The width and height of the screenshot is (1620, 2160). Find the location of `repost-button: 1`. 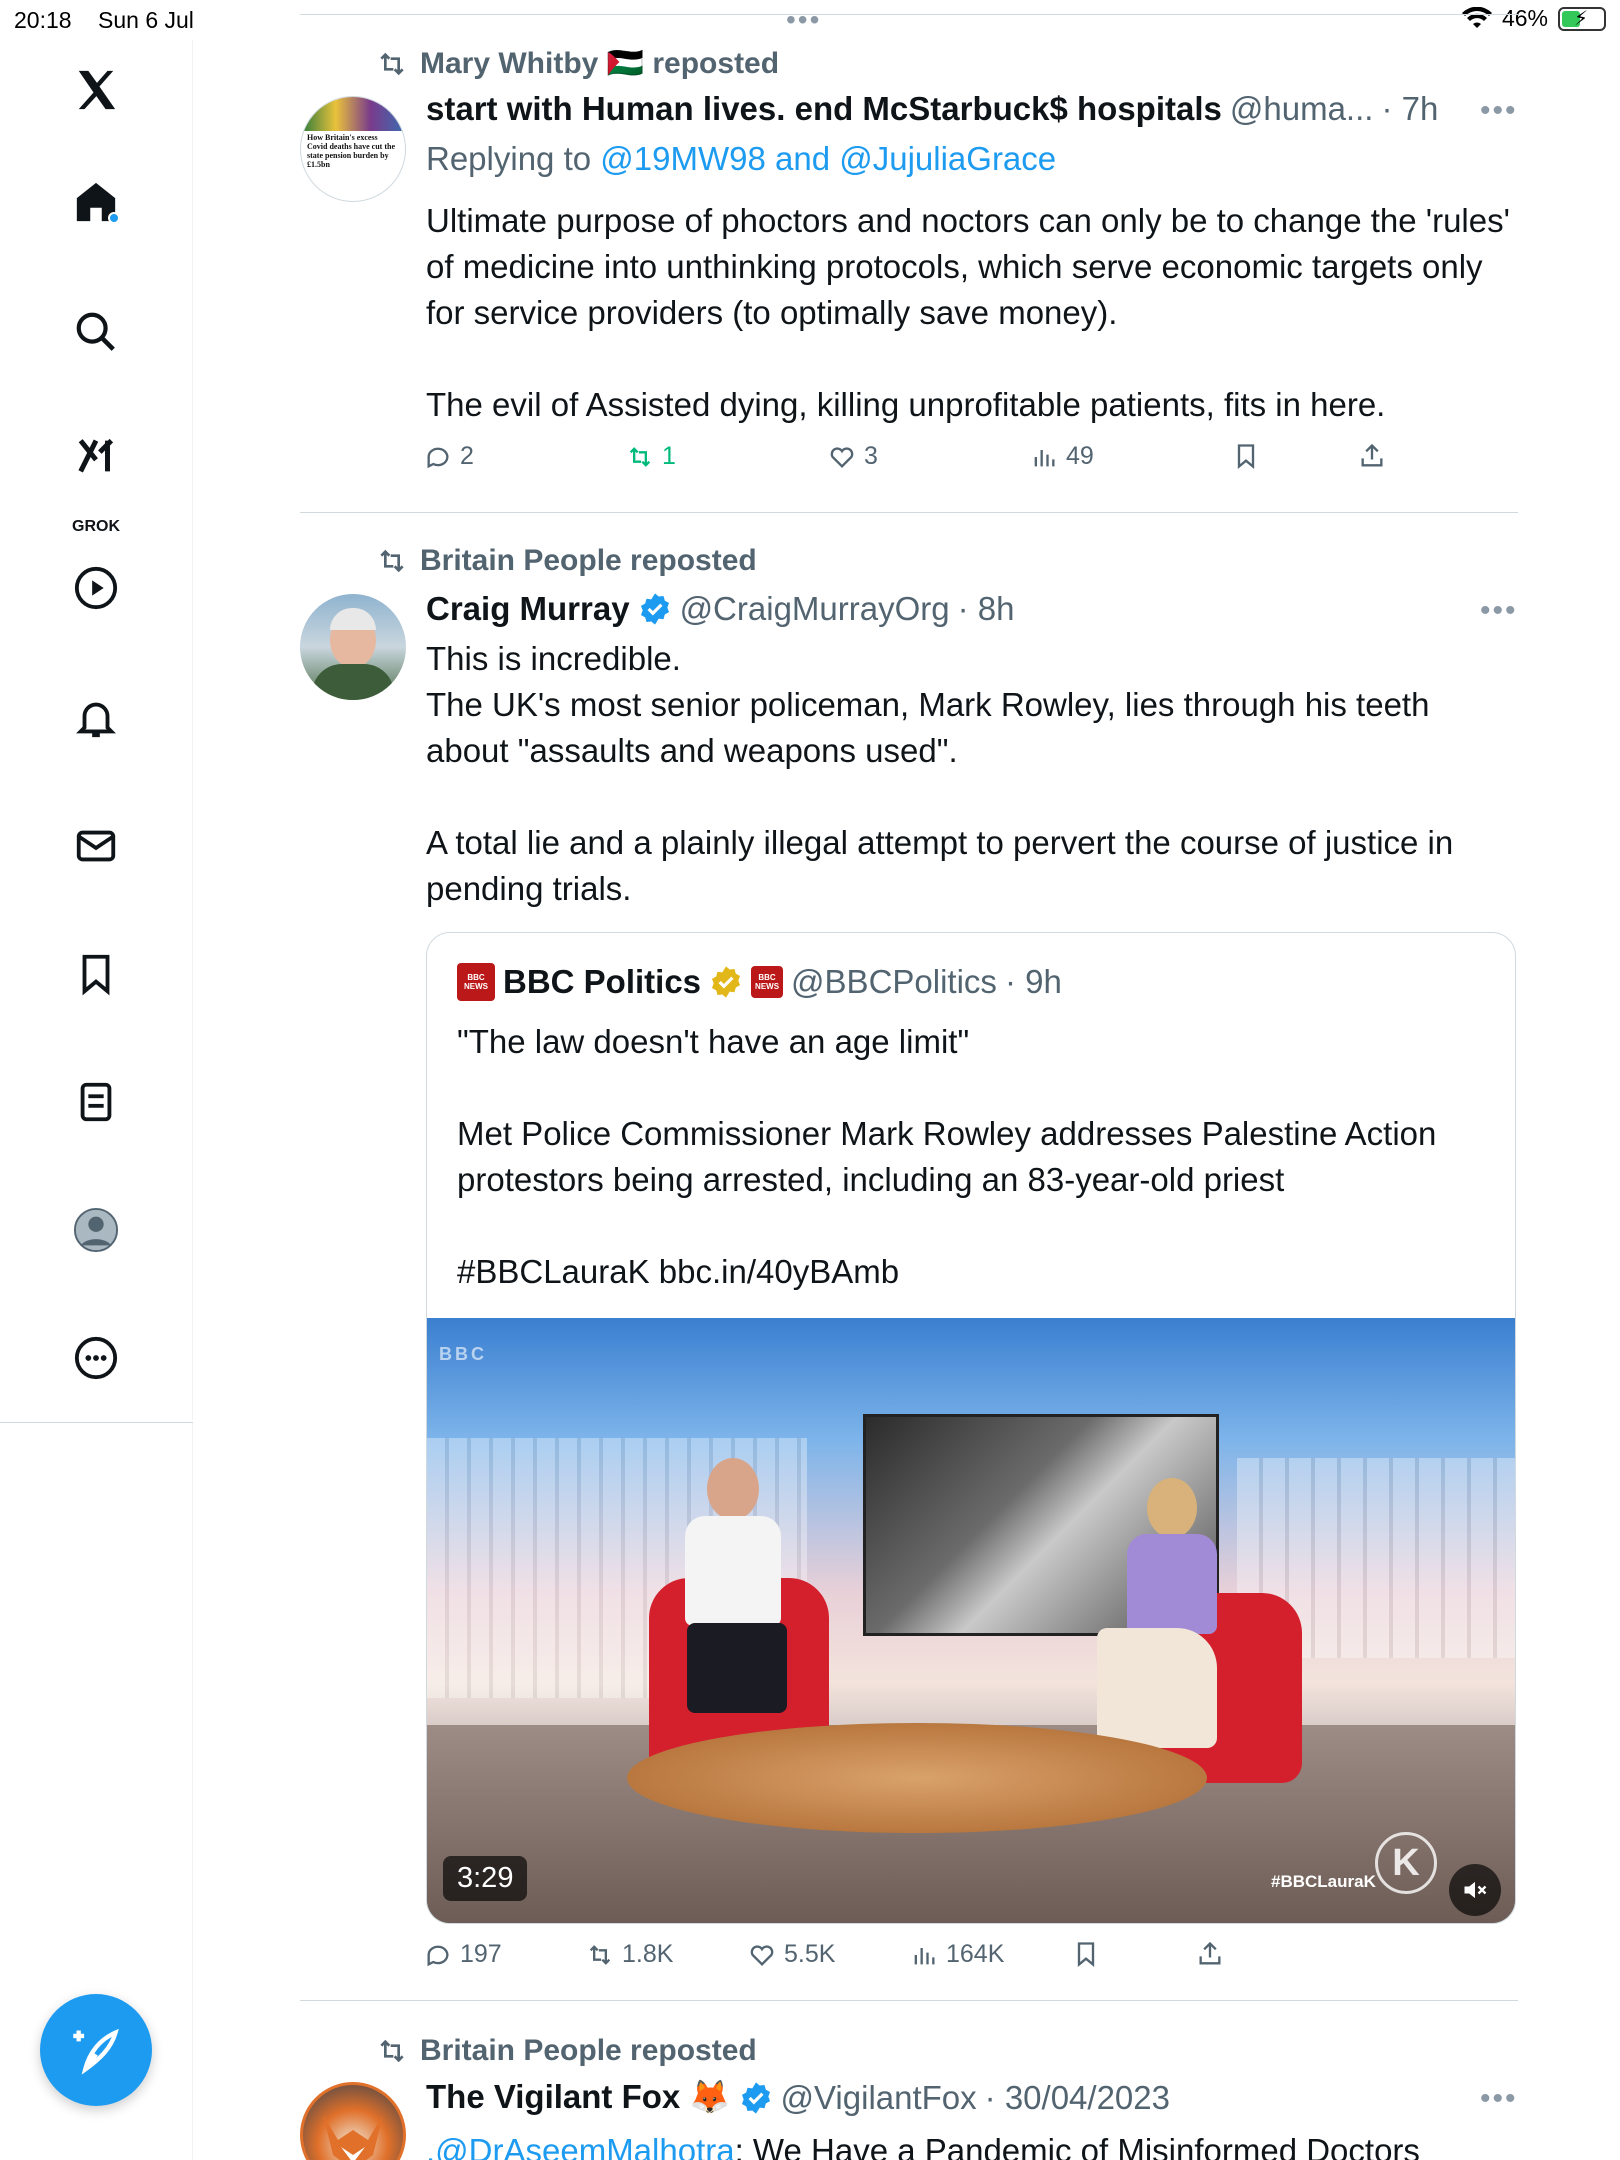

repost-button: 1 is located at coordinates (651, 456).